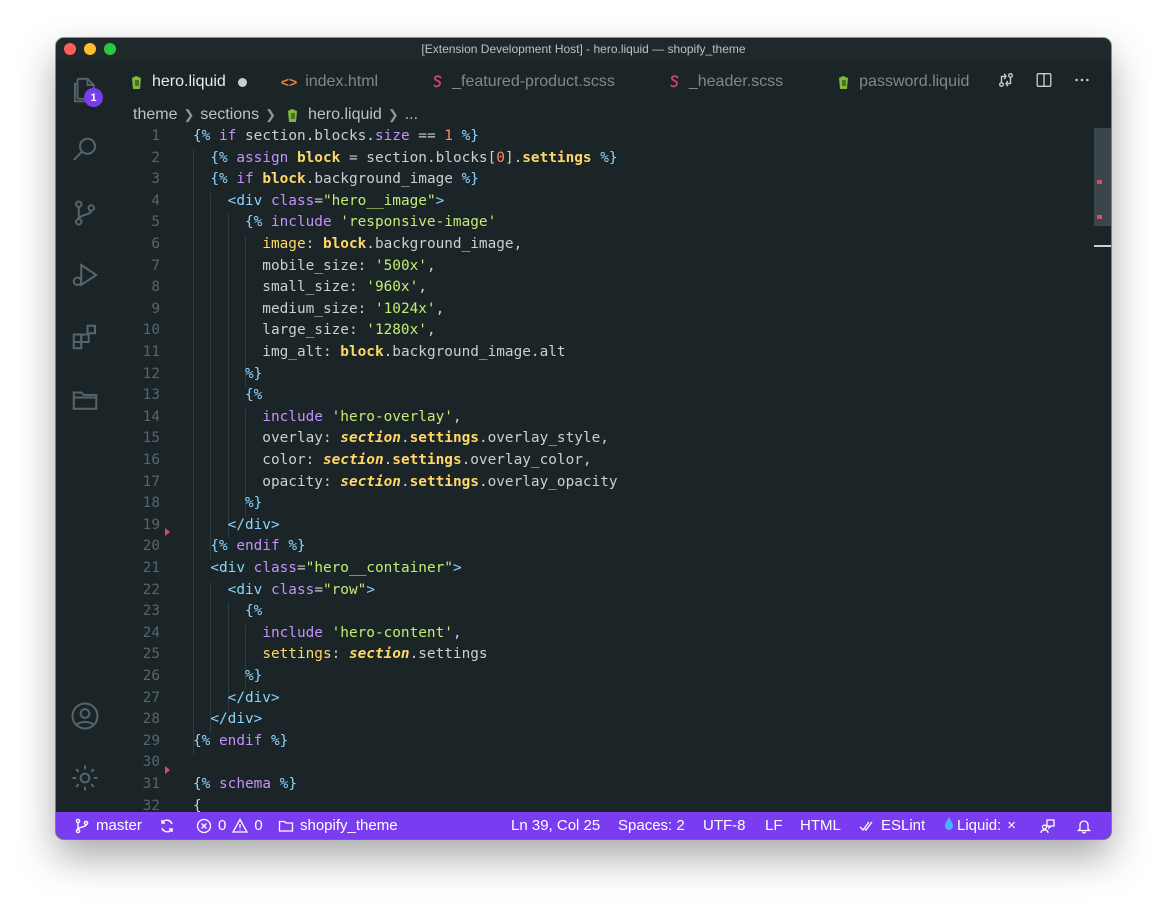 This screenshot has height=913, width=1167. Describe the element at coordinates (892, 825) in the screenshot. I see `eslint-status: ESLint` at that location.